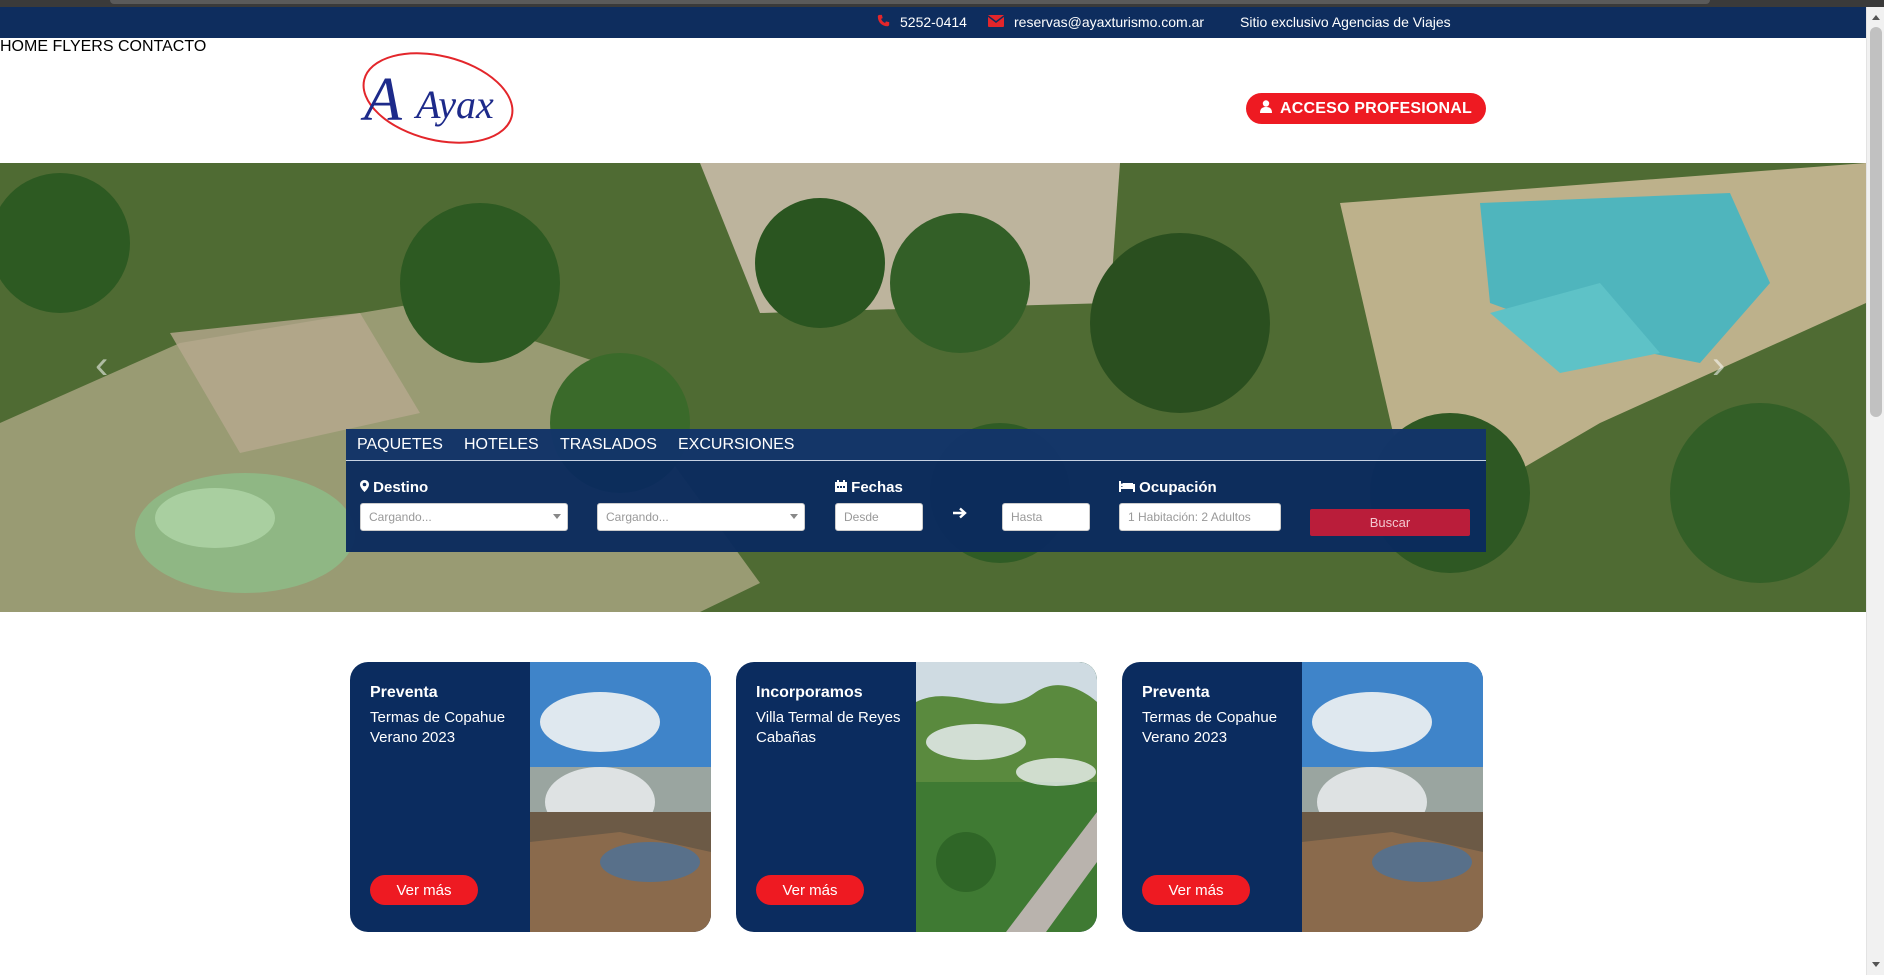  Describe the element at coordinates (879, 517) in the screenshot. I see `desde-input: Desde` at that location.